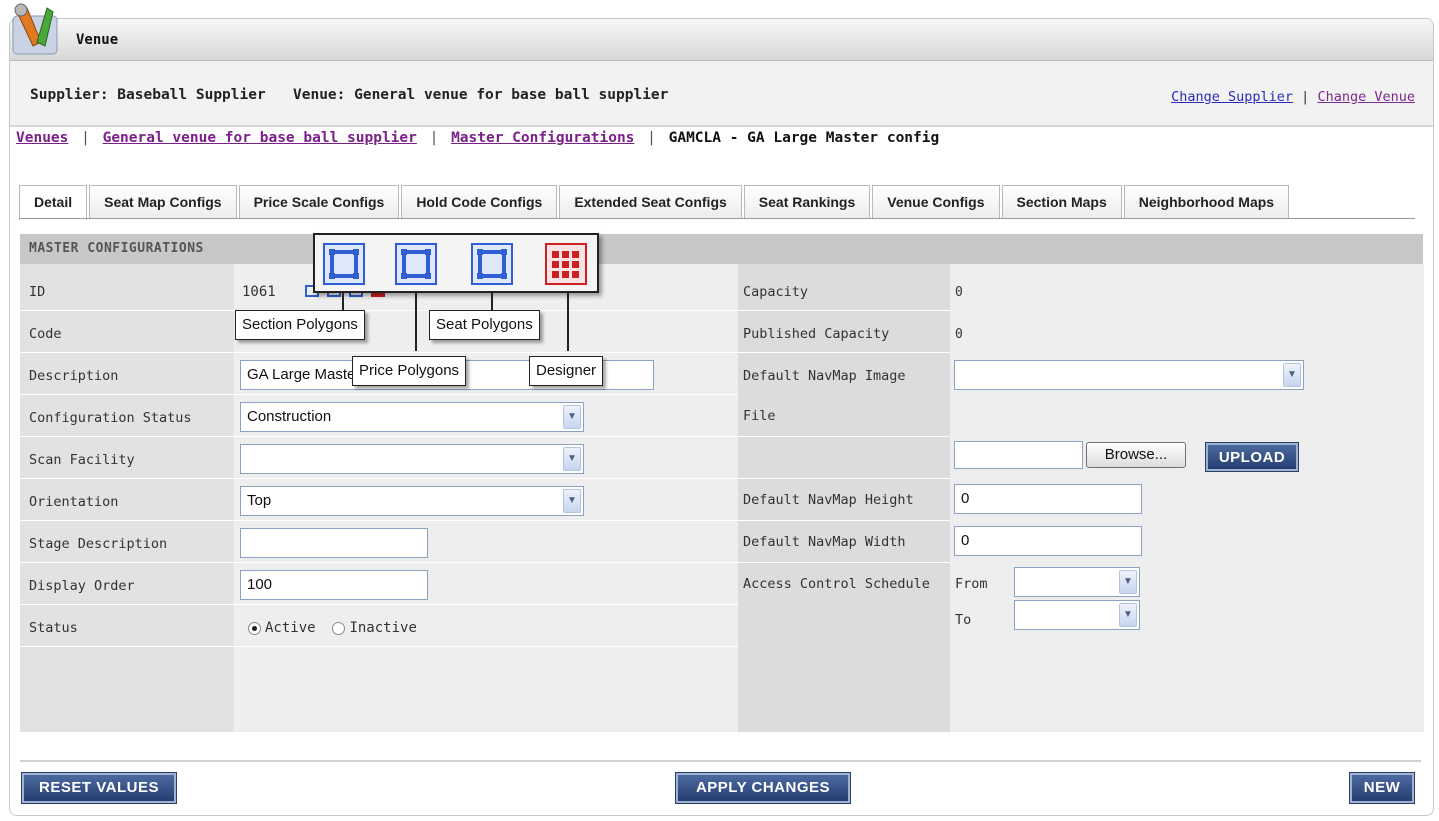 This screenshot has height=821, width=1439. What do you see at coordinates (1366, 97) in the screenshot?
I see `change-venue-link: Change Venue` at bounding box center [1366, 97].